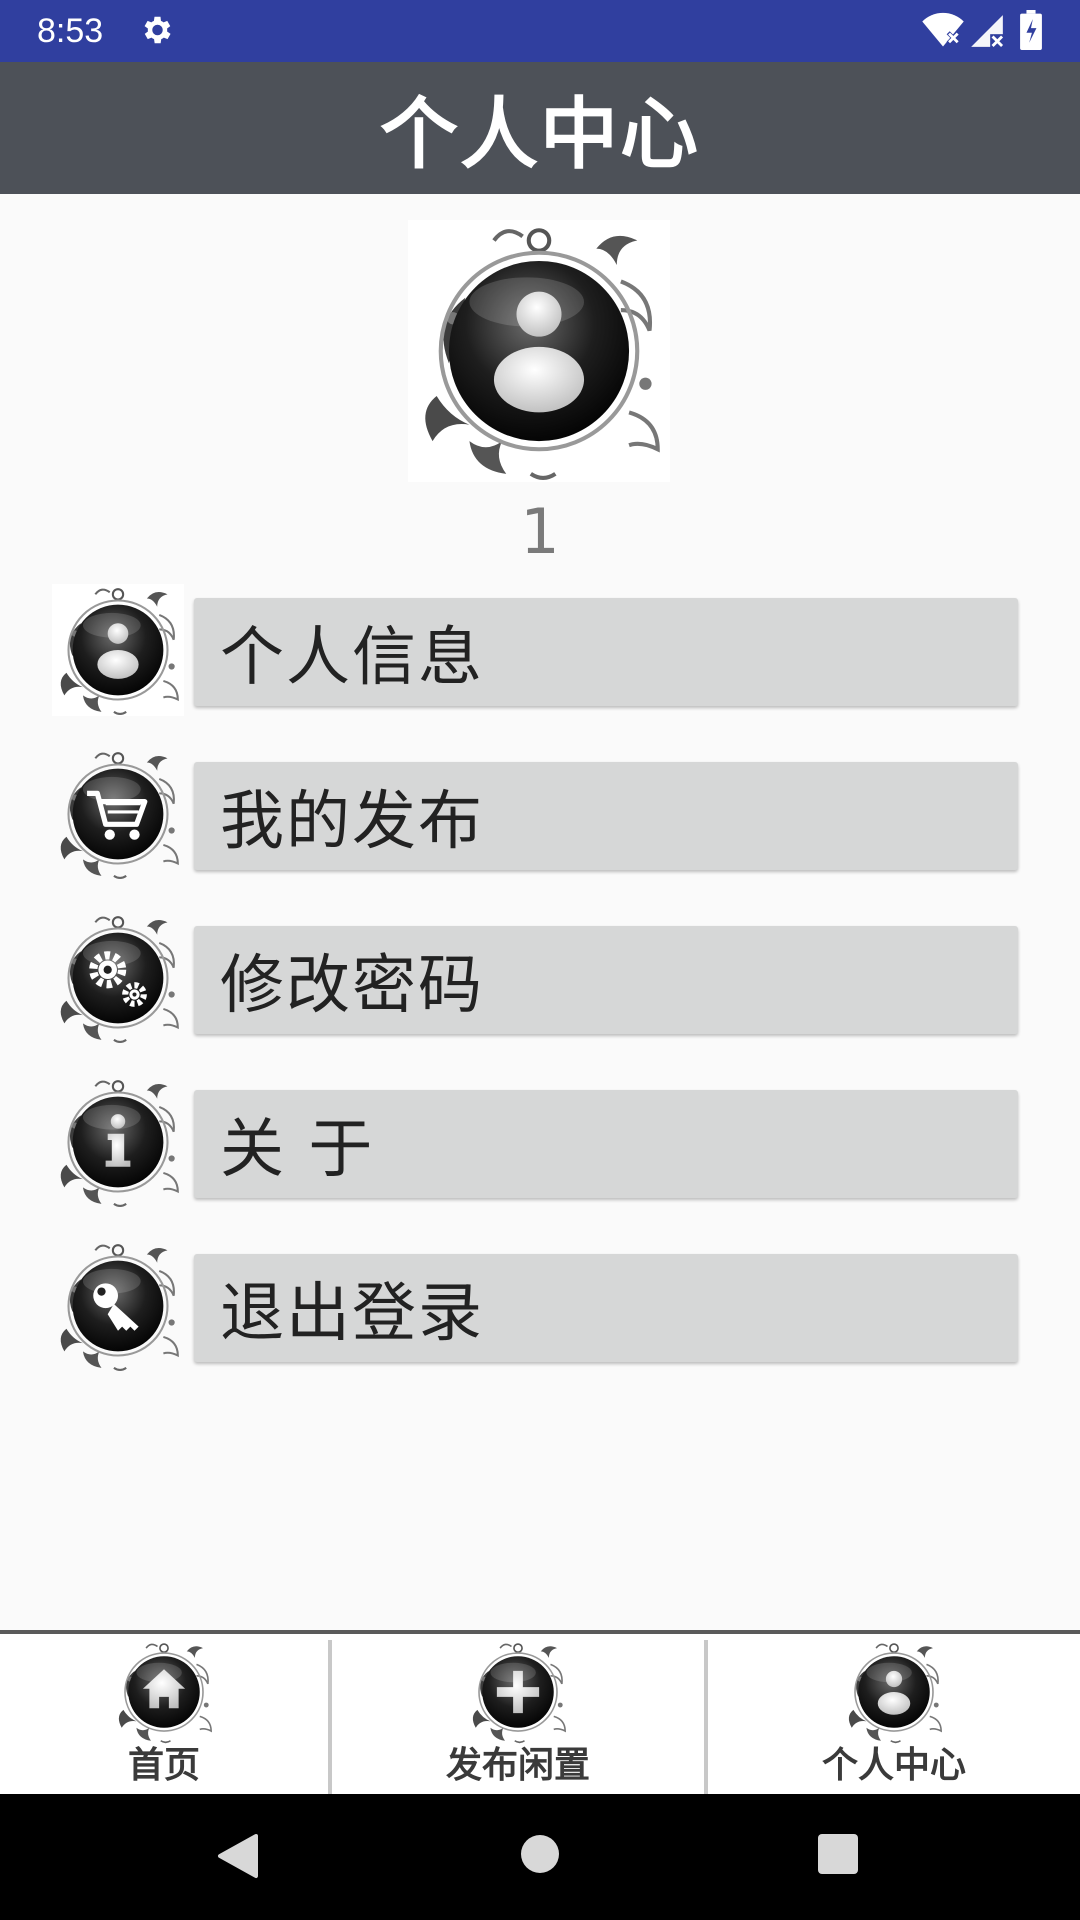  I want to click on menu-item-label: 我的发布, so click(352, 822).